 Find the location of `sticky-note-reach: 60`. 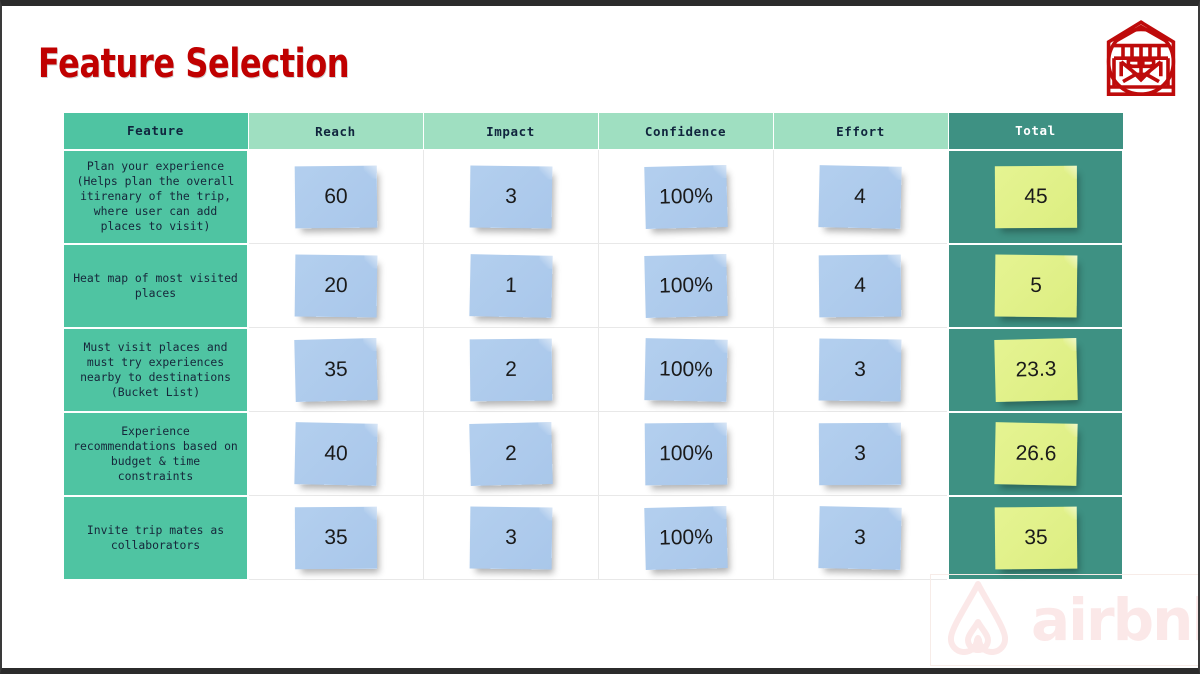

sticky-note-reach: 60 is located at coordinates (336, 196).